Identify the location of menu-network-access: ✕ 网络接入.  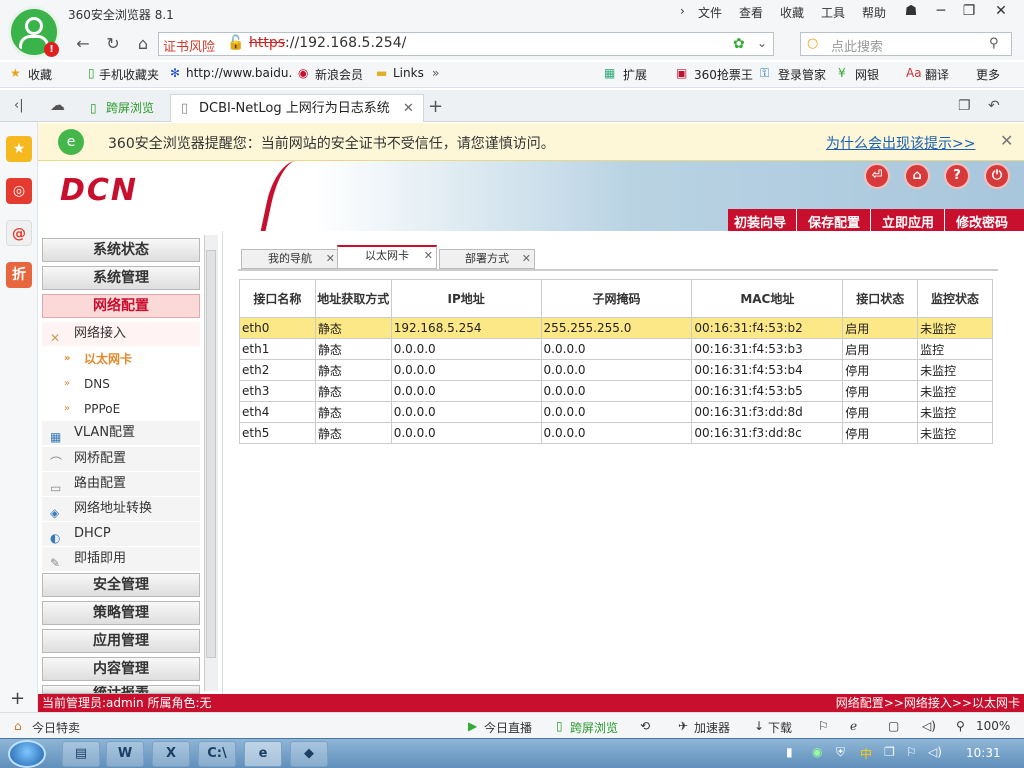
(121, 334).